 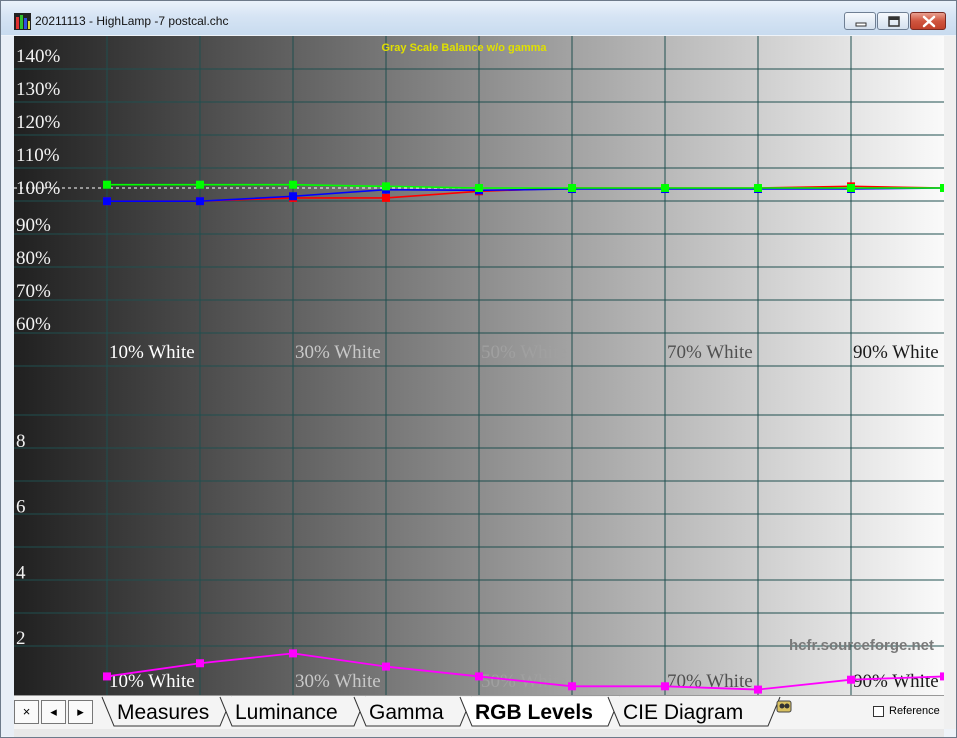 What do you see at coordinates (7, 386) in the screenshot?
I see `window-frame-left` at bounding box center [7, 386].